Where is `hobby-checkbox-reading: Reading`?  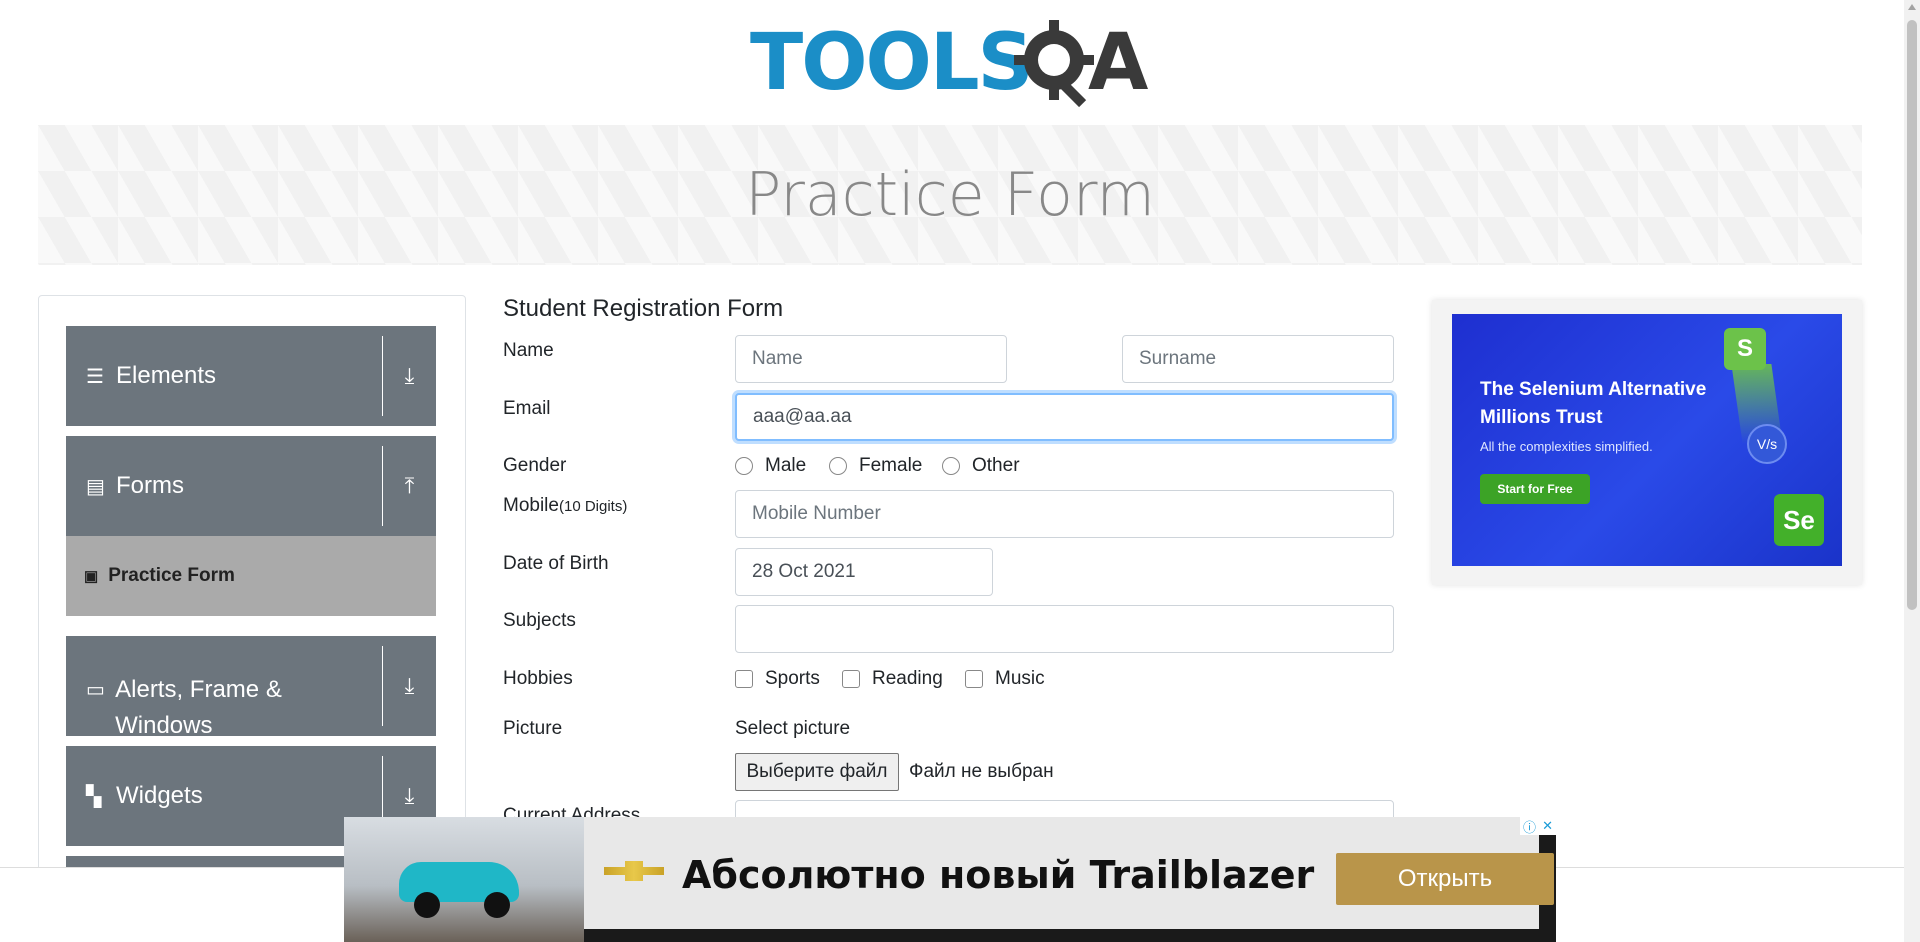
hobby-checkbox-reading: Reading is located at coordinates (892, 679).